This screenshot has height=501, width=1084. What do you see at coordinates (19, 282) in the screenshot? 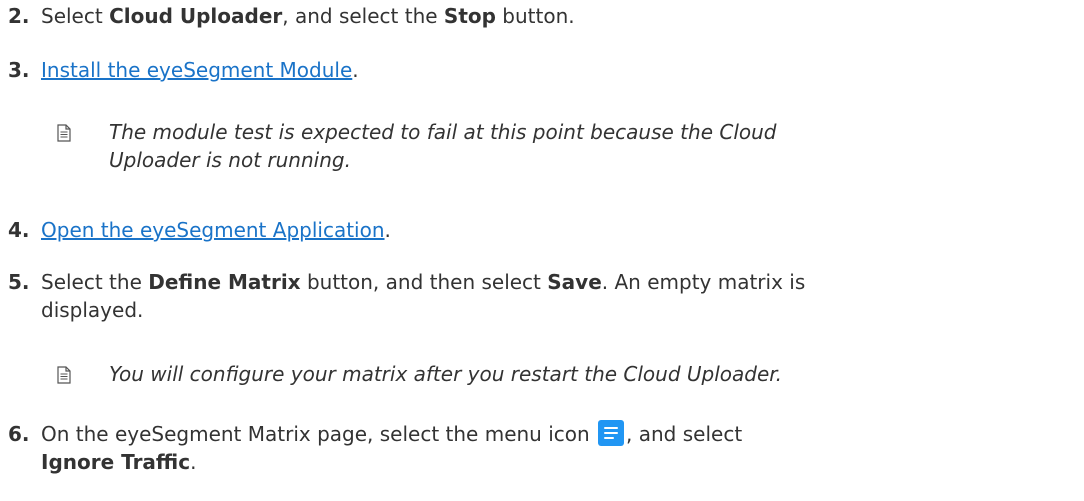
I see `step-number: 5.` at bounding box center [19, 282].